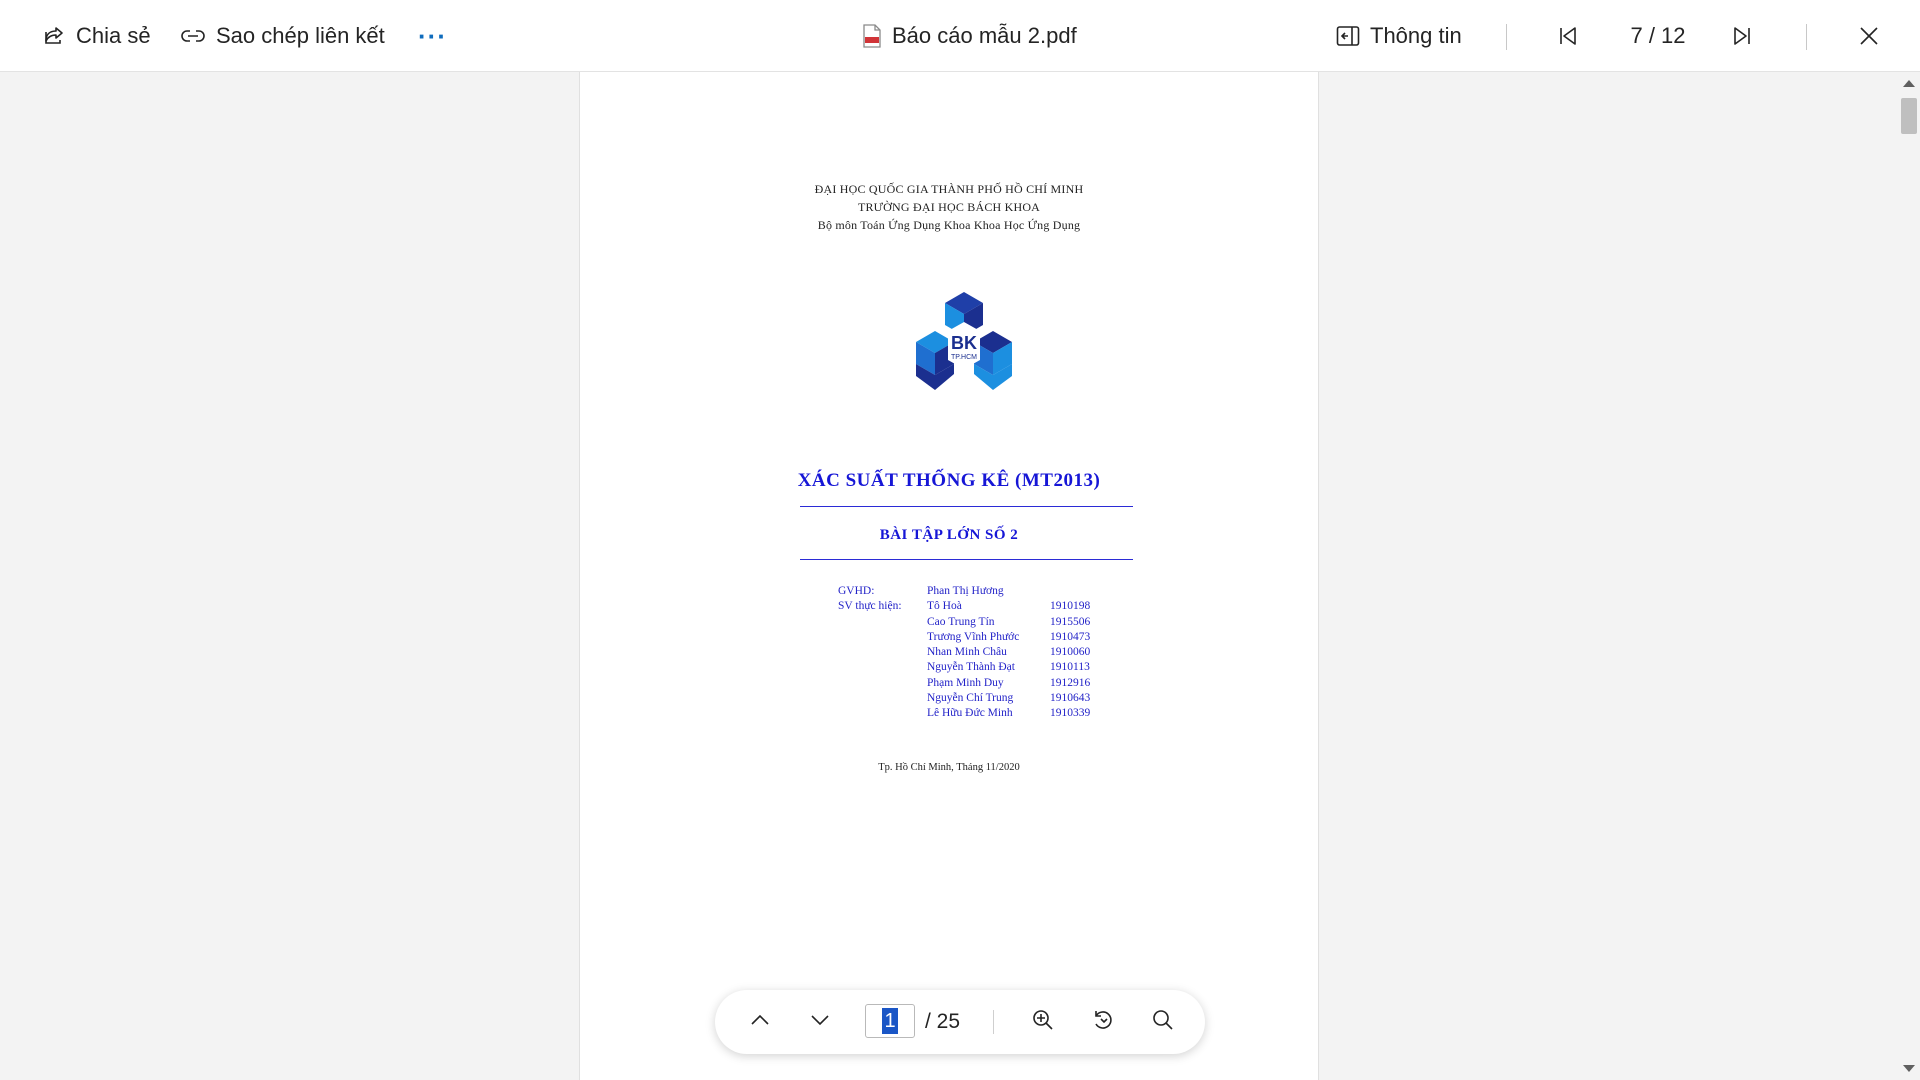 The height and width of the screenshot is (1080, 1920). I want to click on member-labels: GVHD: SV thực hiện:, so click(870, 599).